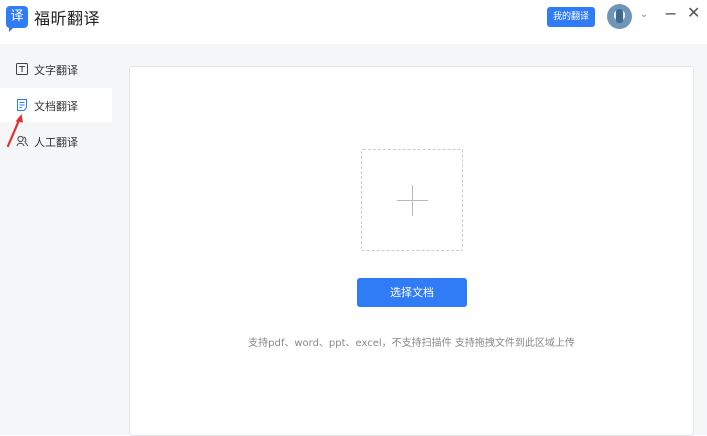 The height and width of the screenshot is (436, 707). I want to click on close-button: ✕, so click(693, 12).